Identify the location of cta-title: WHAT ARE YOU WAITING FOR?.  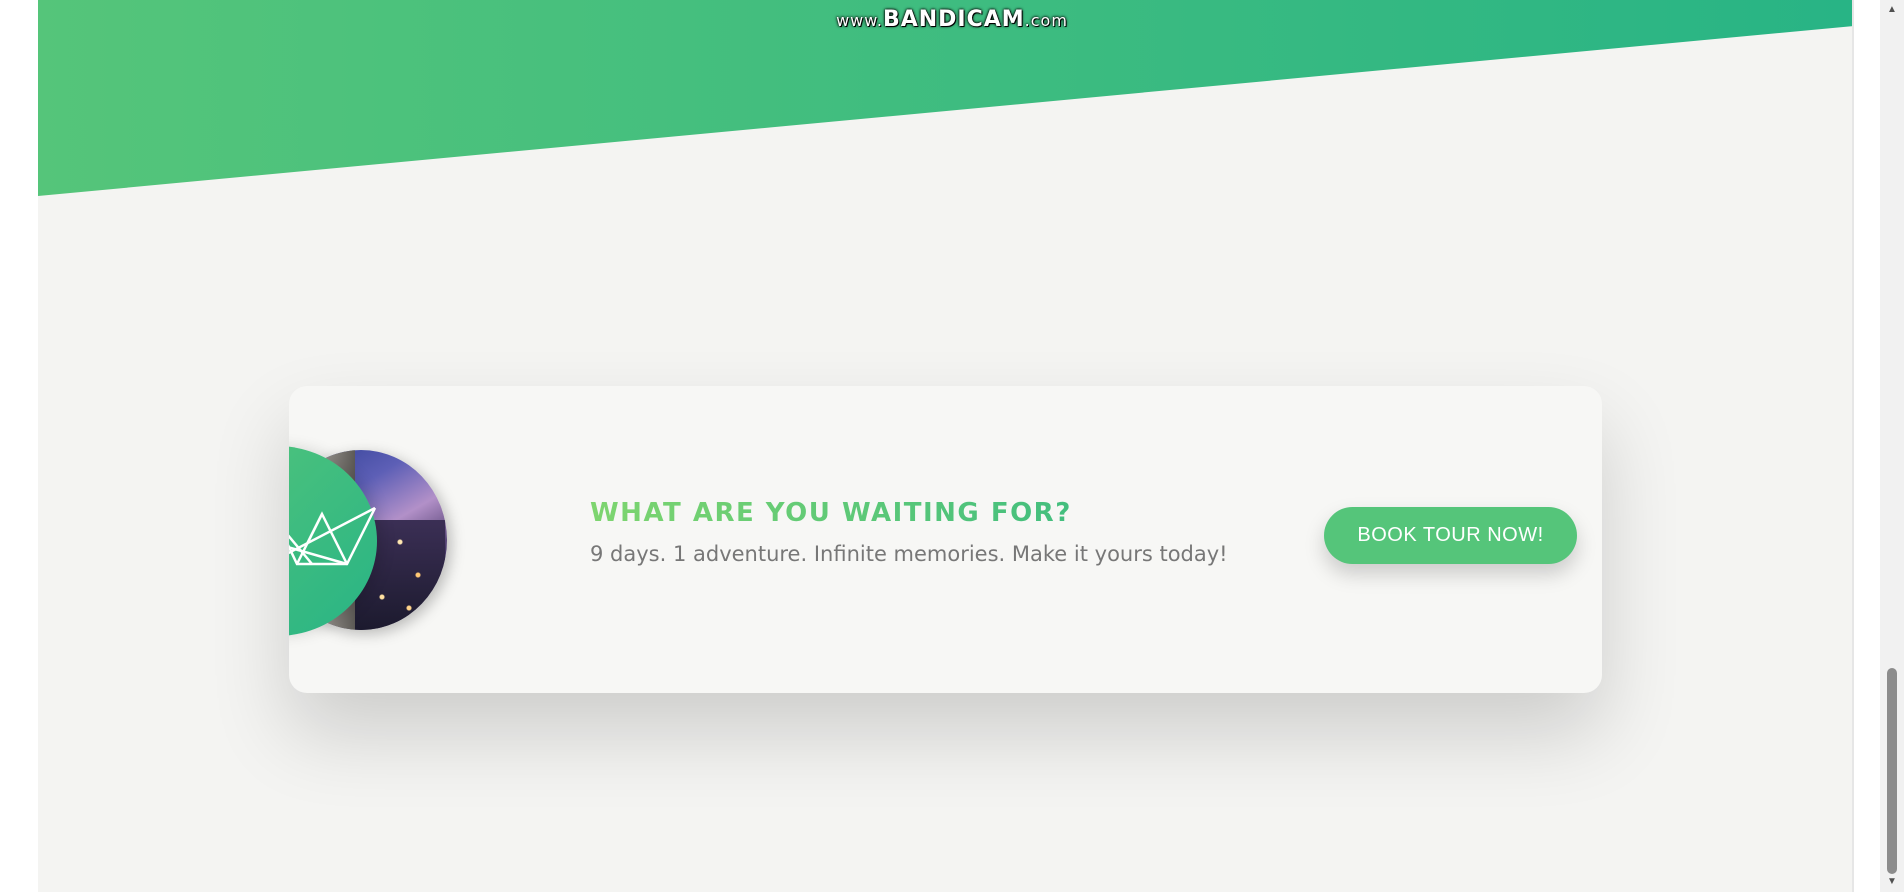
(940, 513).